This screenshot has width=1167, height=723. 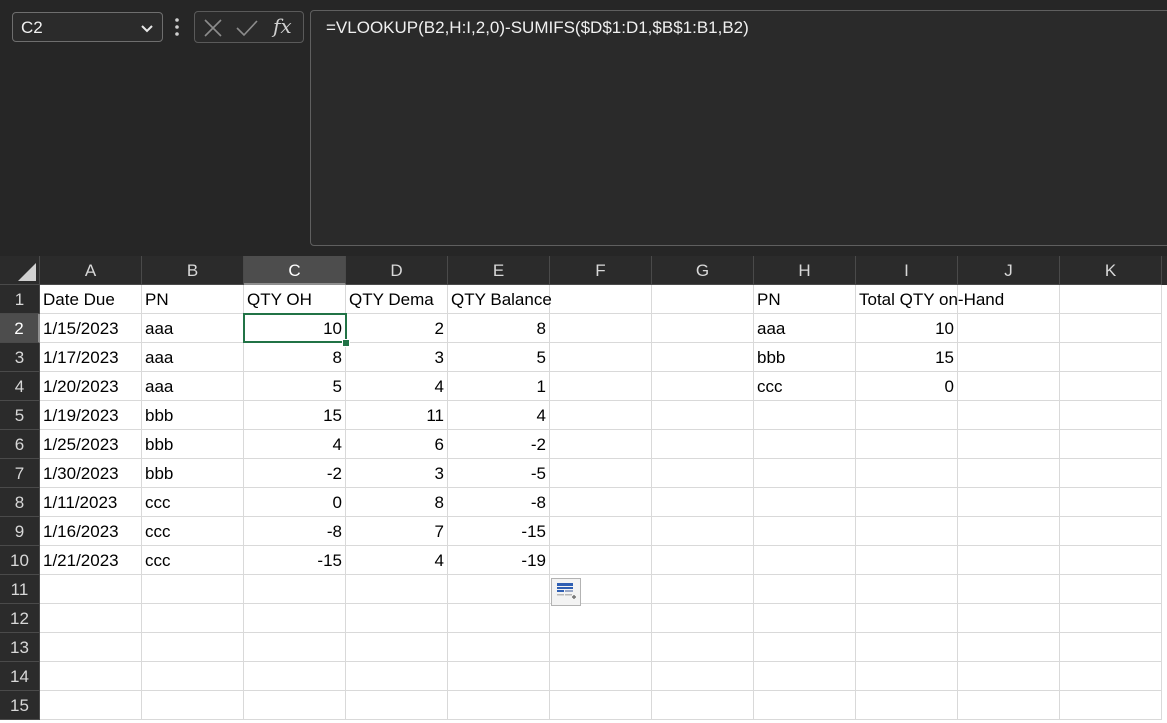 I want to click on cell-qty-demand: 2, so click(x=397, y=328).